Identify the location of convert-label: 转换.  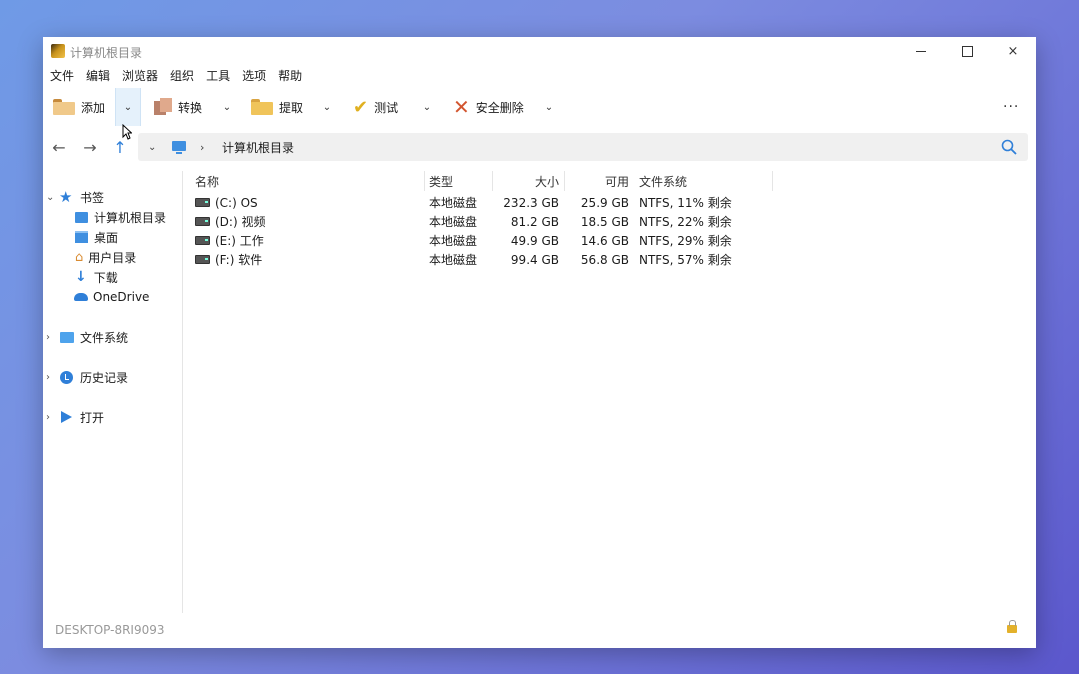
(190, 107).